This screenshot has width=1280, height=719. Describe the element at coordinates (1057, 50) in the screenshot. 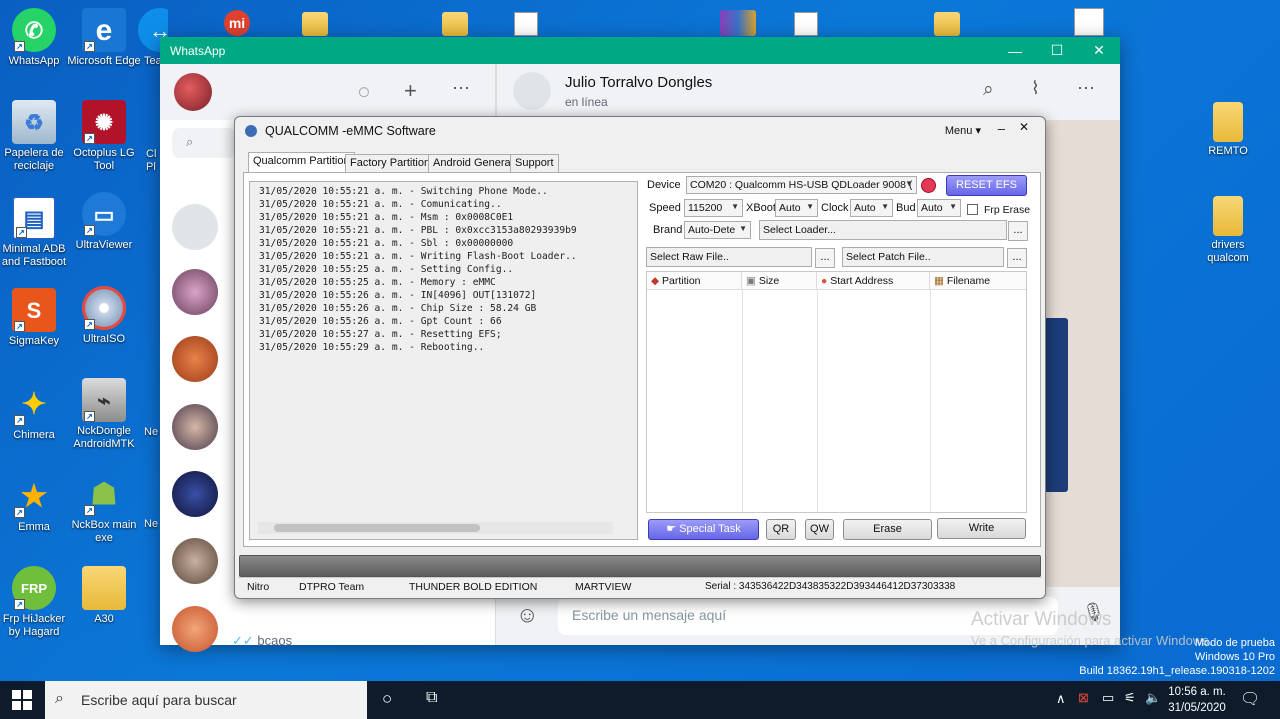

I see `maximize-button: ☐` at that location.